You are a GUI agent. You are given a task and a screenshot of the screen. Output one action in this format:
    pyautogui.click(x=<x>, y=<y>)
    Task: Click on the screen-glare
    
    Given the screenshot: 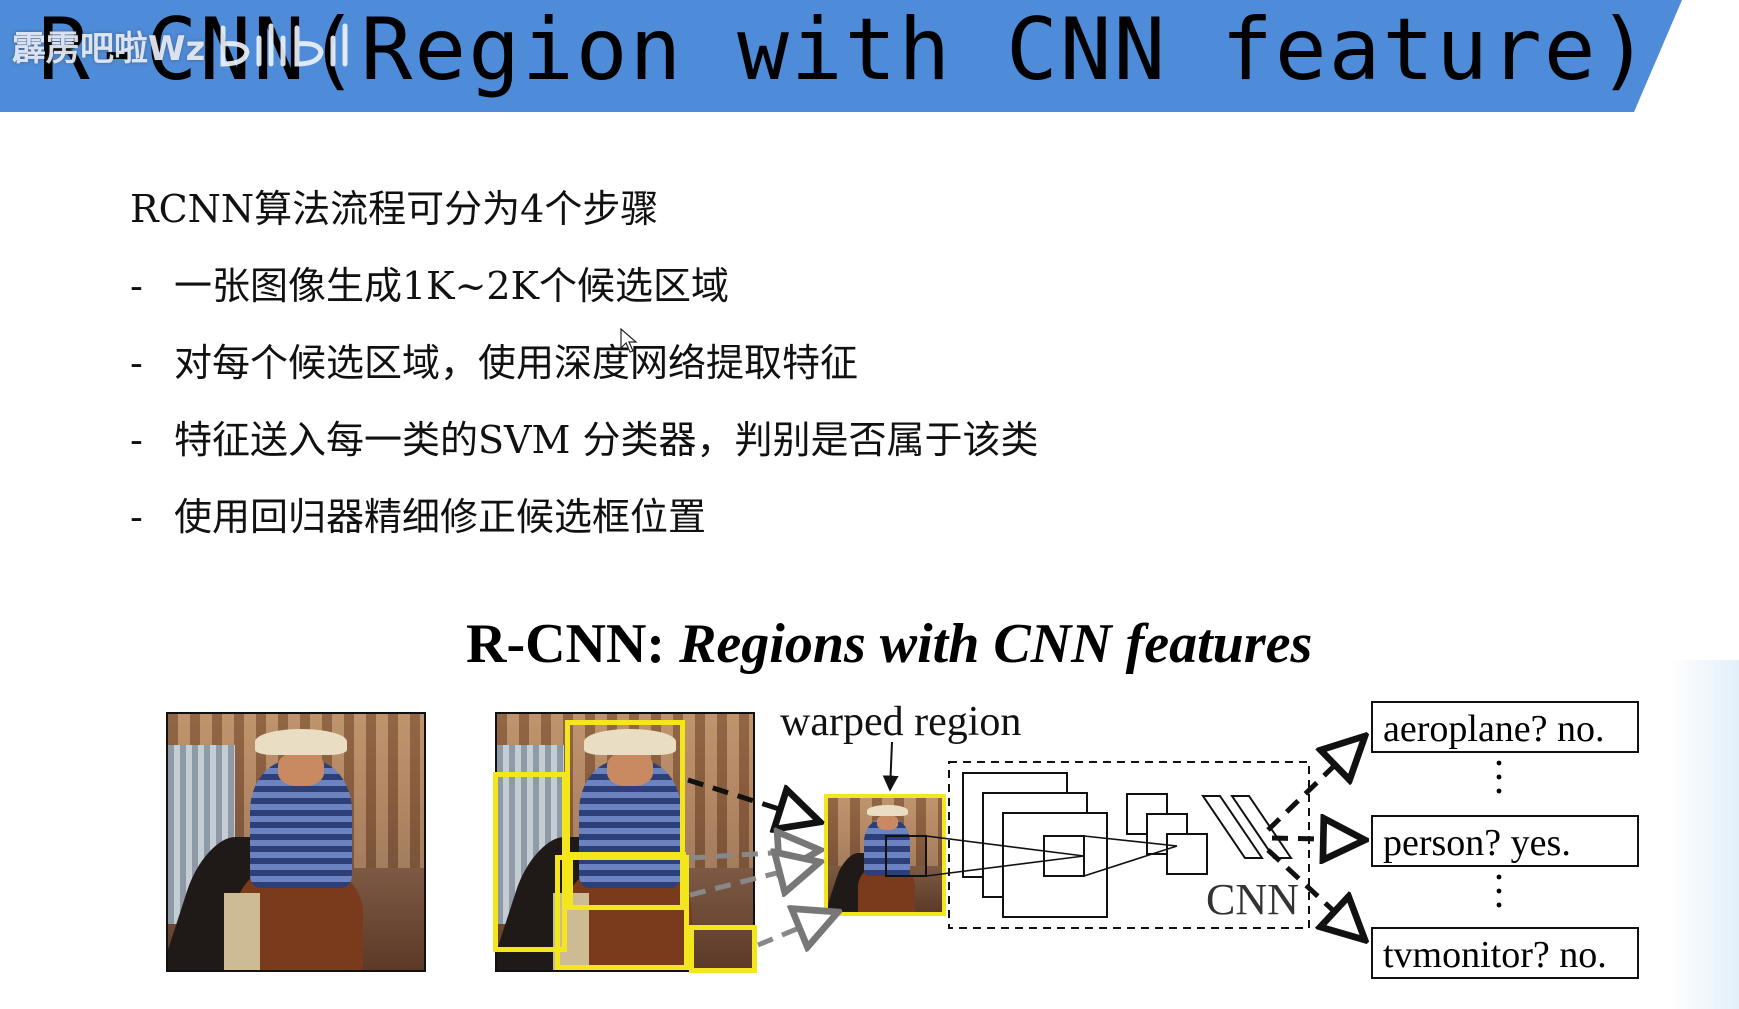 What is the action you would take?
    pyautogui.click(x=1704, y=834)
    